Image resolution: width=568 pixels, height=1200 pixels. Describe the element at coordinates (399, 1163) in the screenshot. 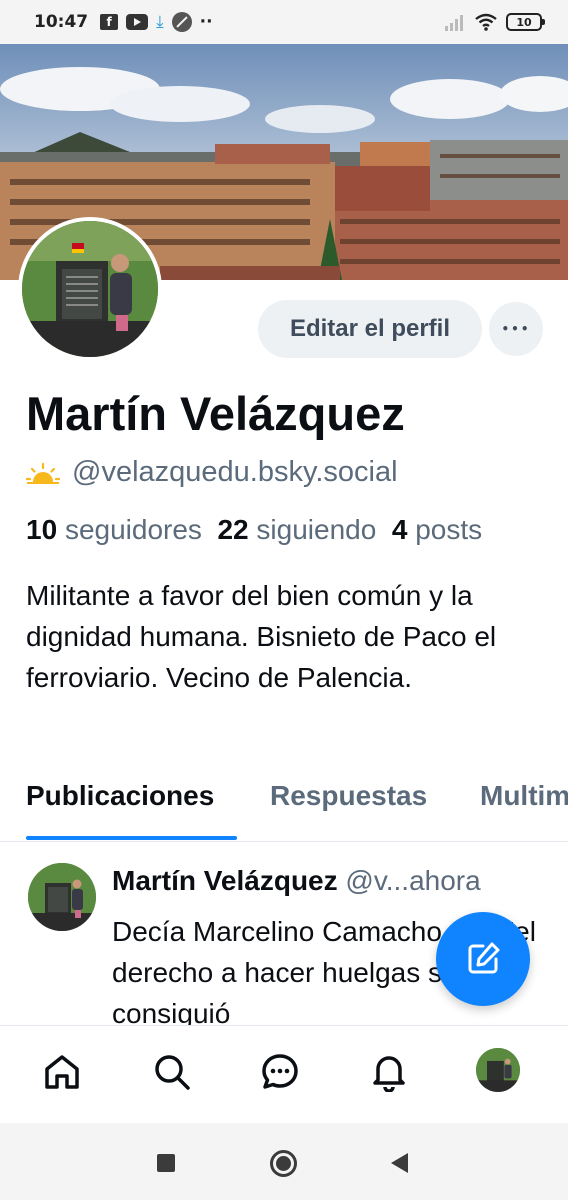

I see `back-icon` at that location.